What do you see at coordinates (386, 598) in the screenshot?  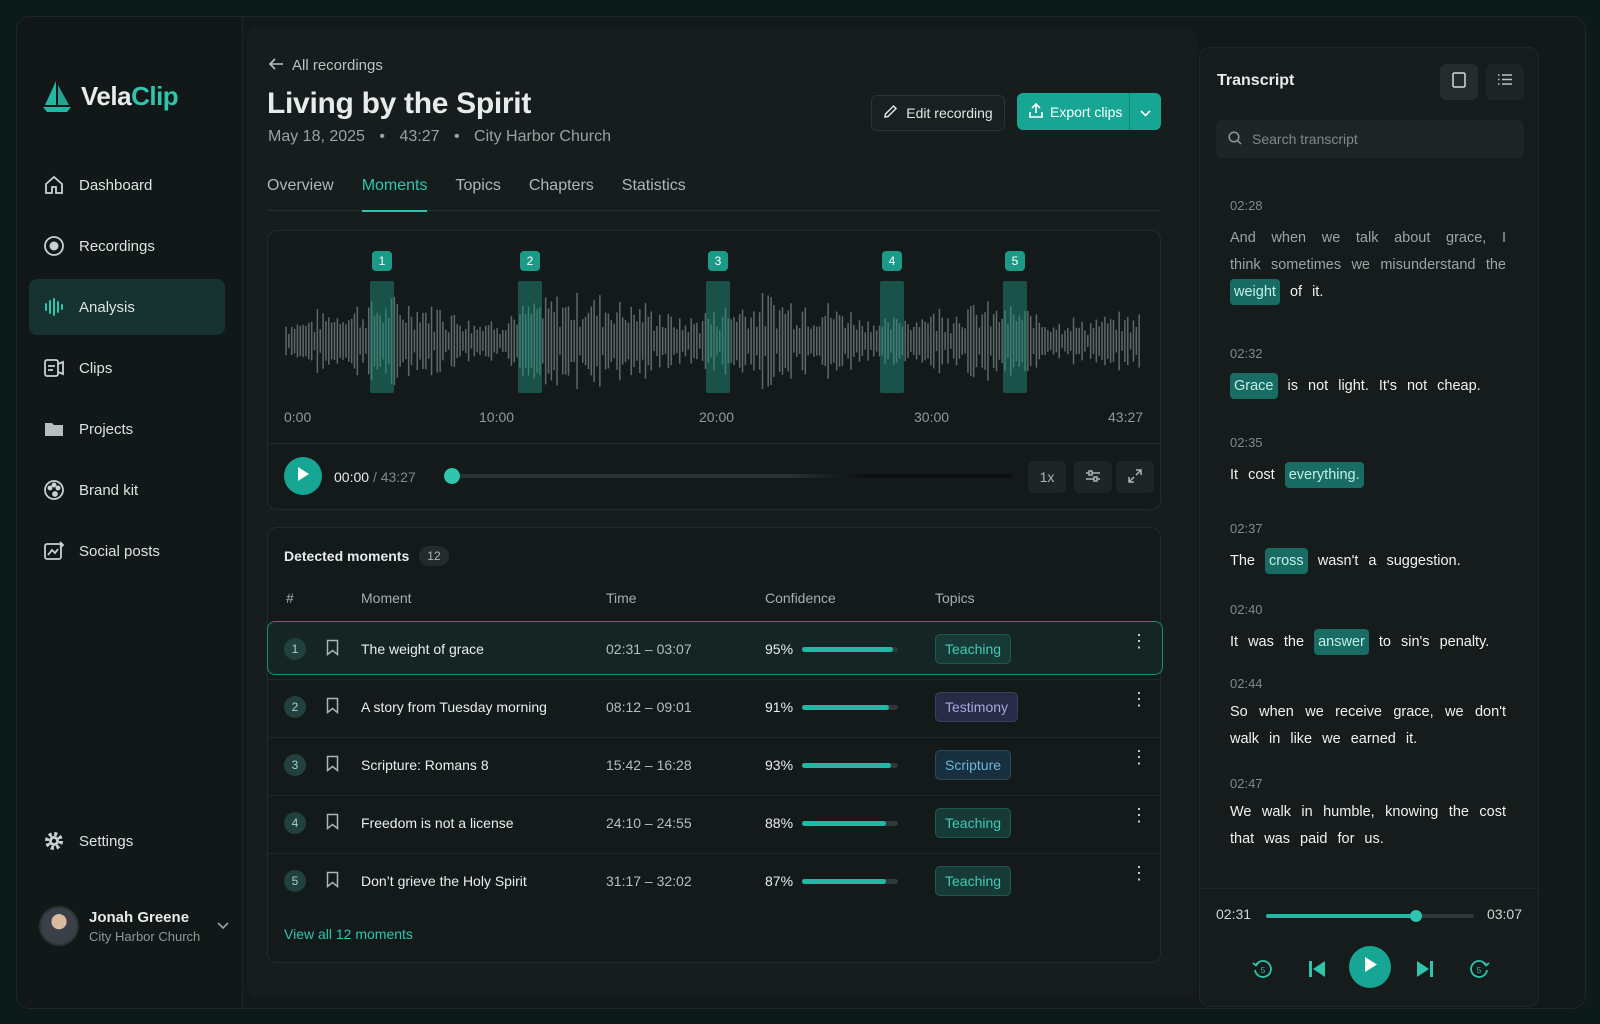 I see `column-header-moment: Moment` at bounding box center [386, 598].